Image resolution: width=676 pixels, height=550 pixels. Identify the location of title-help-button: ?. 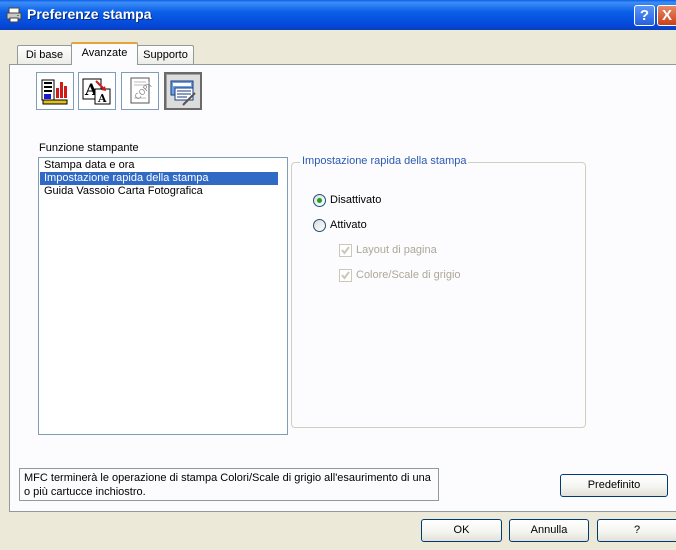
(644, 15).